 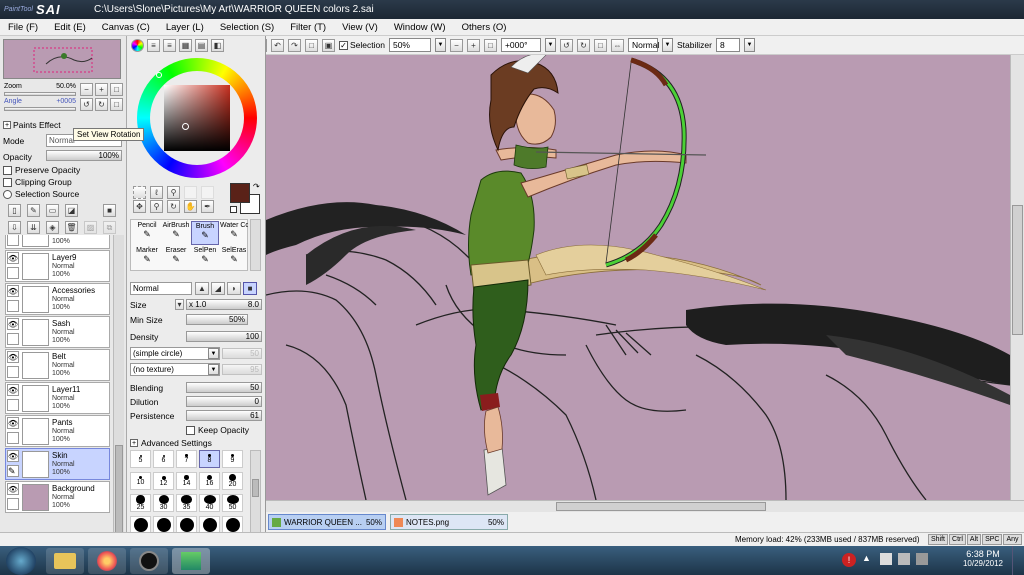 I want to click on media-player-taskbar-icon, so click(x=149, y=560).